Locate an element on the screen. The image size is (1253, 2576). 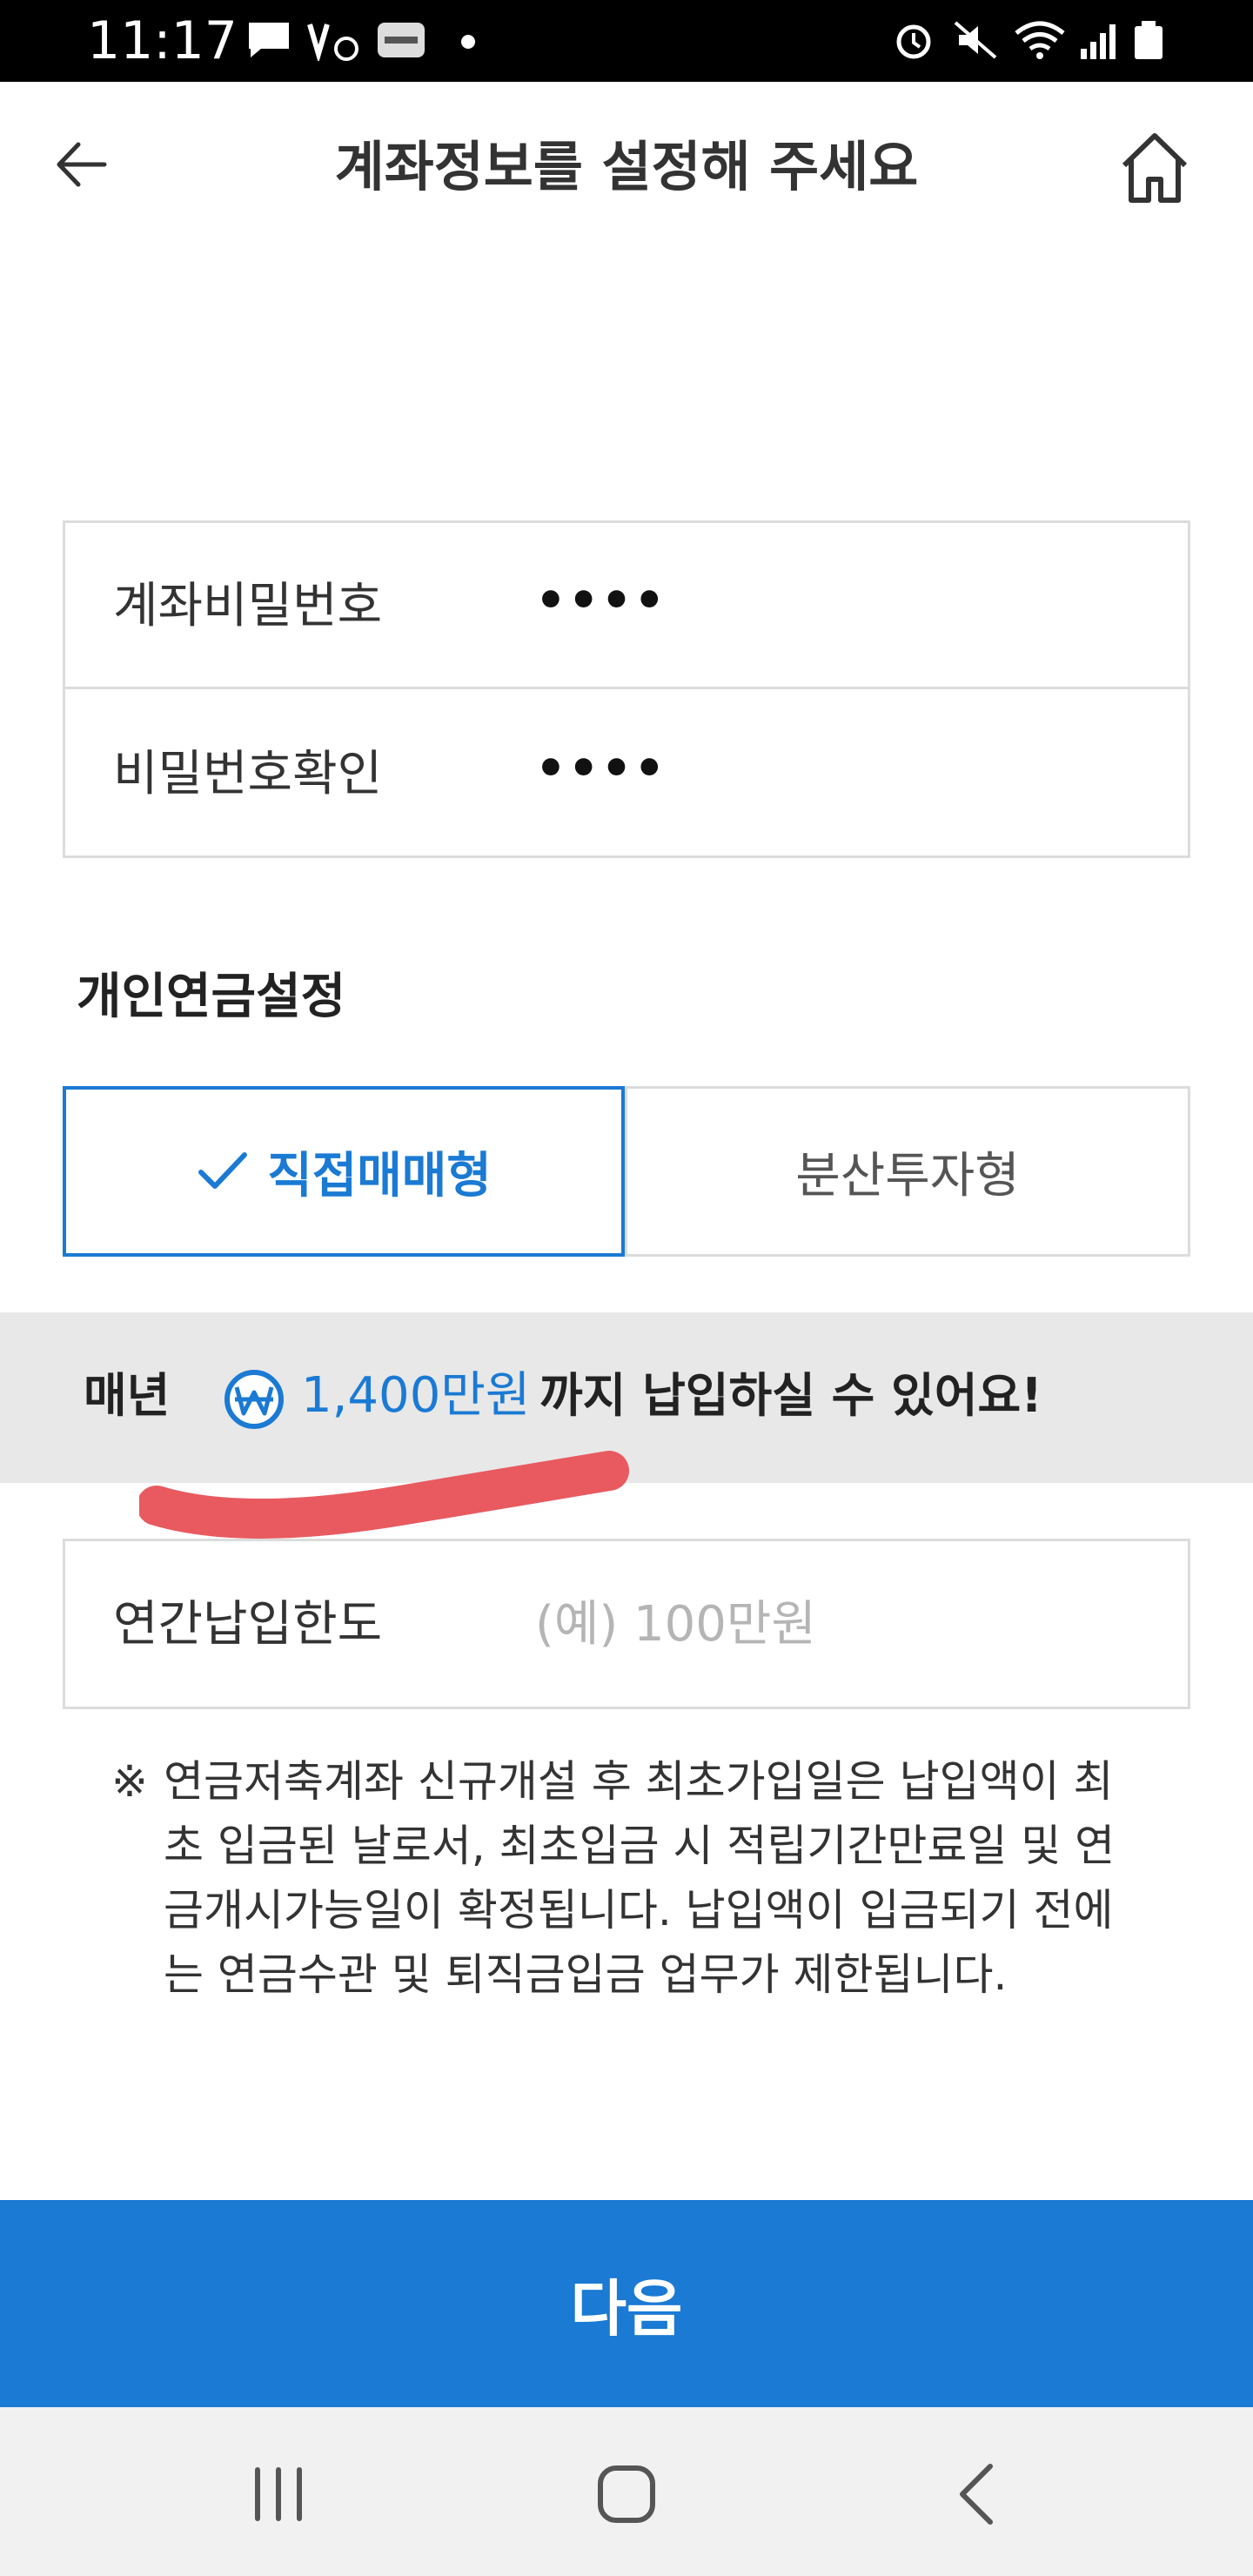
won-circle-icon is located at coordinates (254, 1399).